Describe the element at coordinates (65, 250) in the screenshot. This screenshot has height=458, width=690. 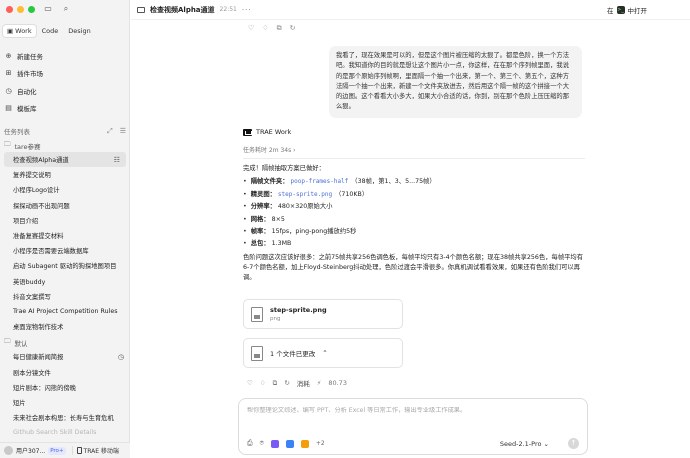
I see `task-item: 小程序是否需要云端数据库` at that location.